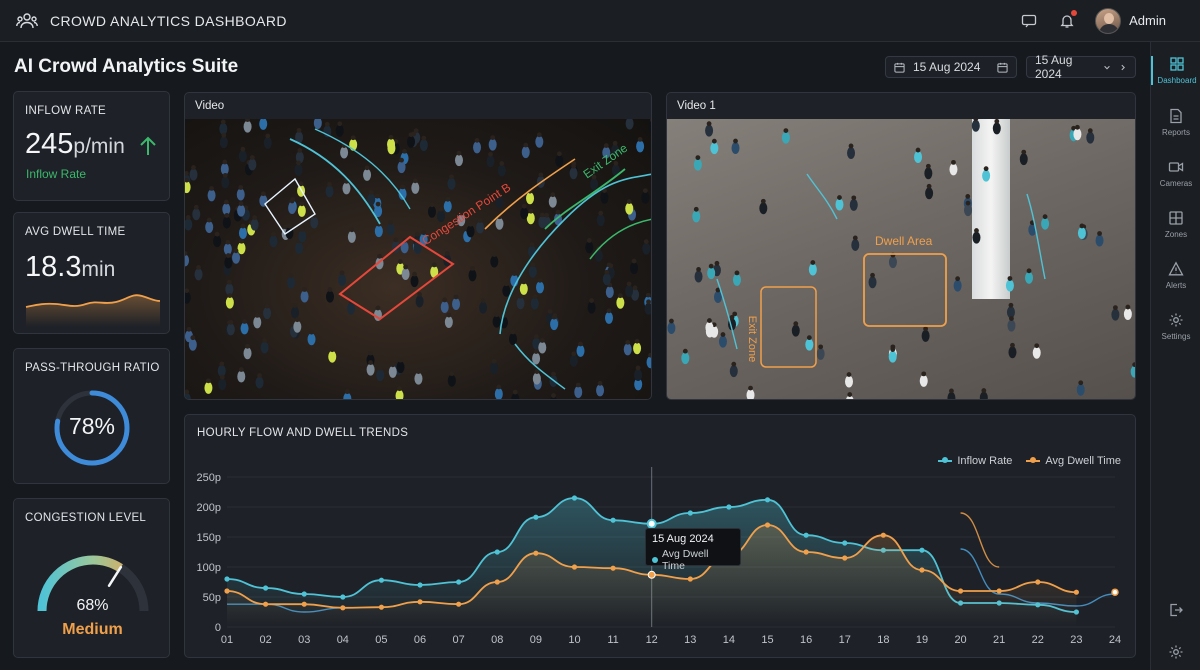 The height and width of the screenshot is (670, 1200). I want to click on sidebar-item-dashboard: Dashboard, so click(1175, 70).